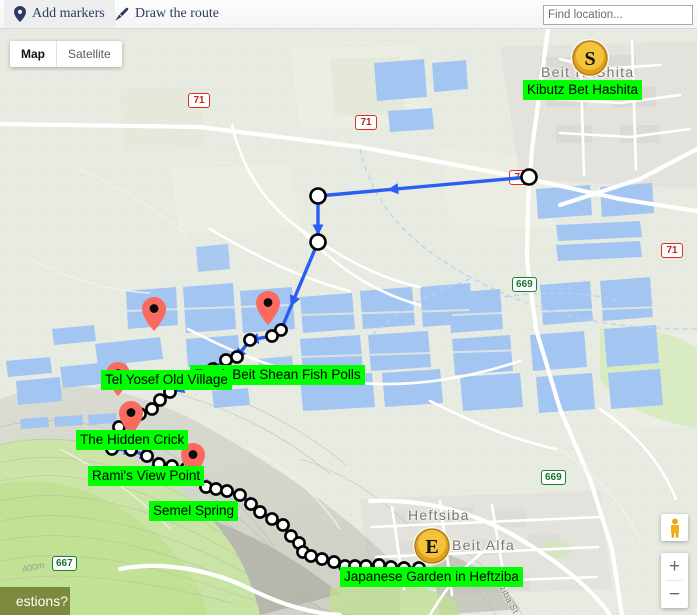 The image size is (697, 615). What do you see at coordinates (674, 527) in the screenshot?
I see `street-view-pegman-icon` at bounding box center [674, 527].